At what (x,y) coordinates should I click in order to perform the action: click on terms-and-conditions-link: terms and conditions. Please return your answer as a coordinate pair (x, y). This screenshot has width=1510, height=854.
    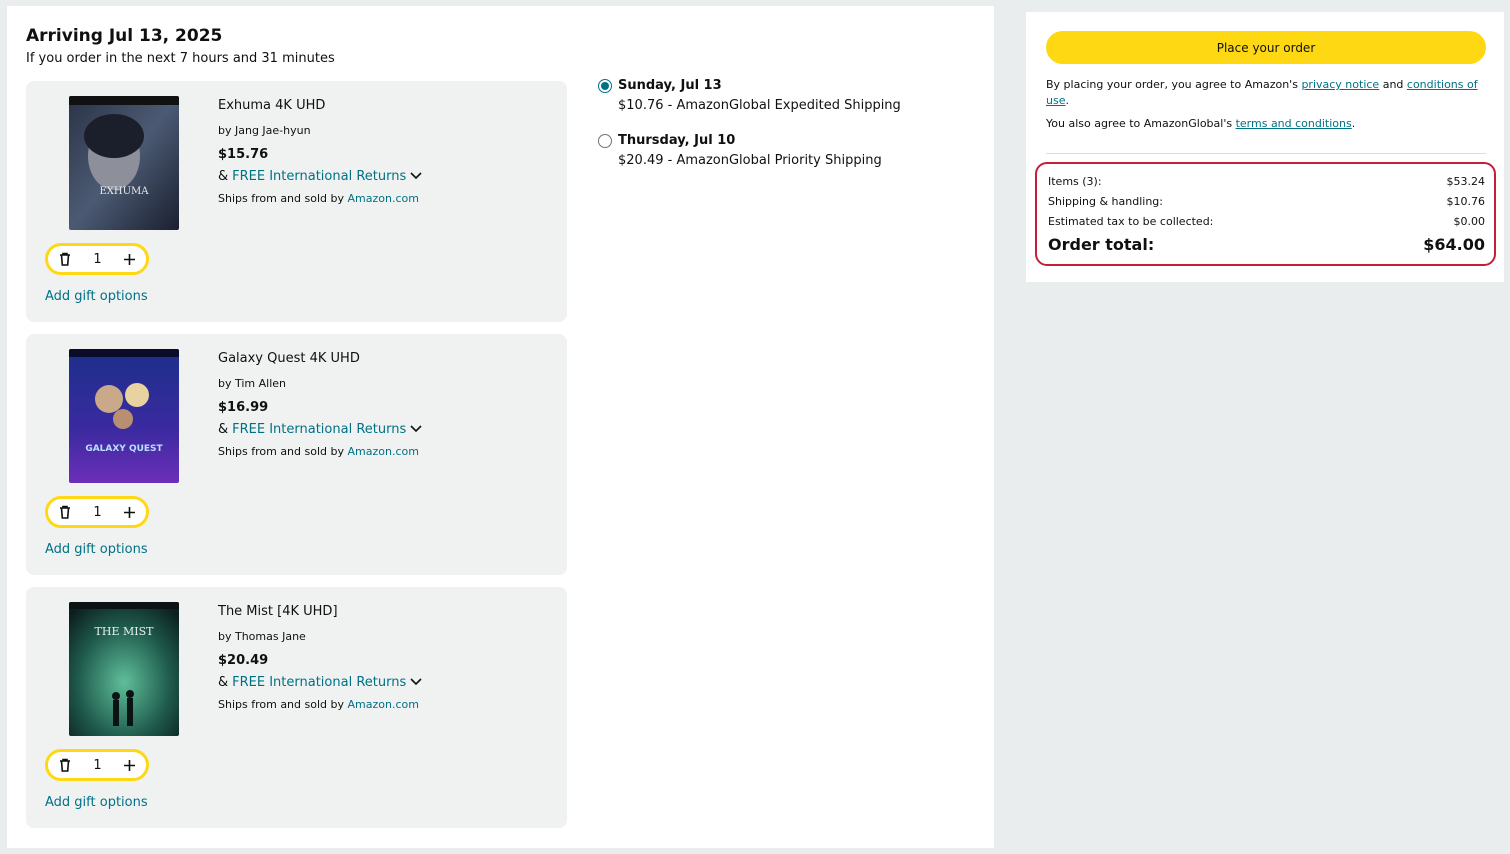
    Looking at the image, I should click on (1294, 123).